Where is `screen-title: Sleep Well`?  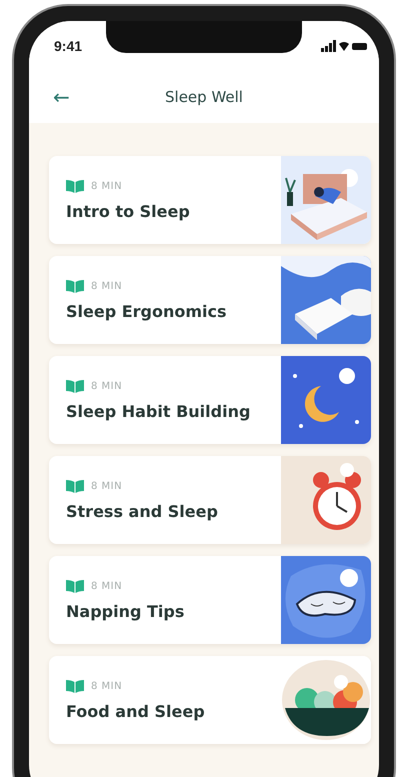 screen-title: Sleep Well is located at coordinates (204, 97).